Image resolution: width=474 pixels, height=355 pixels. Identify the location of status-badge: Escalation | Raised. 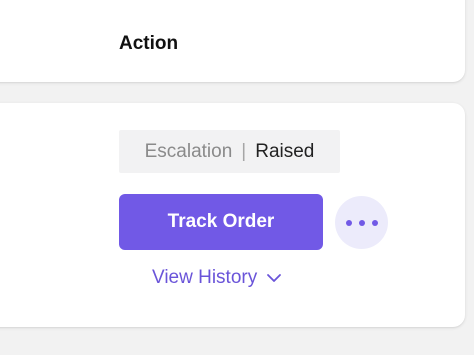
(229, 151).